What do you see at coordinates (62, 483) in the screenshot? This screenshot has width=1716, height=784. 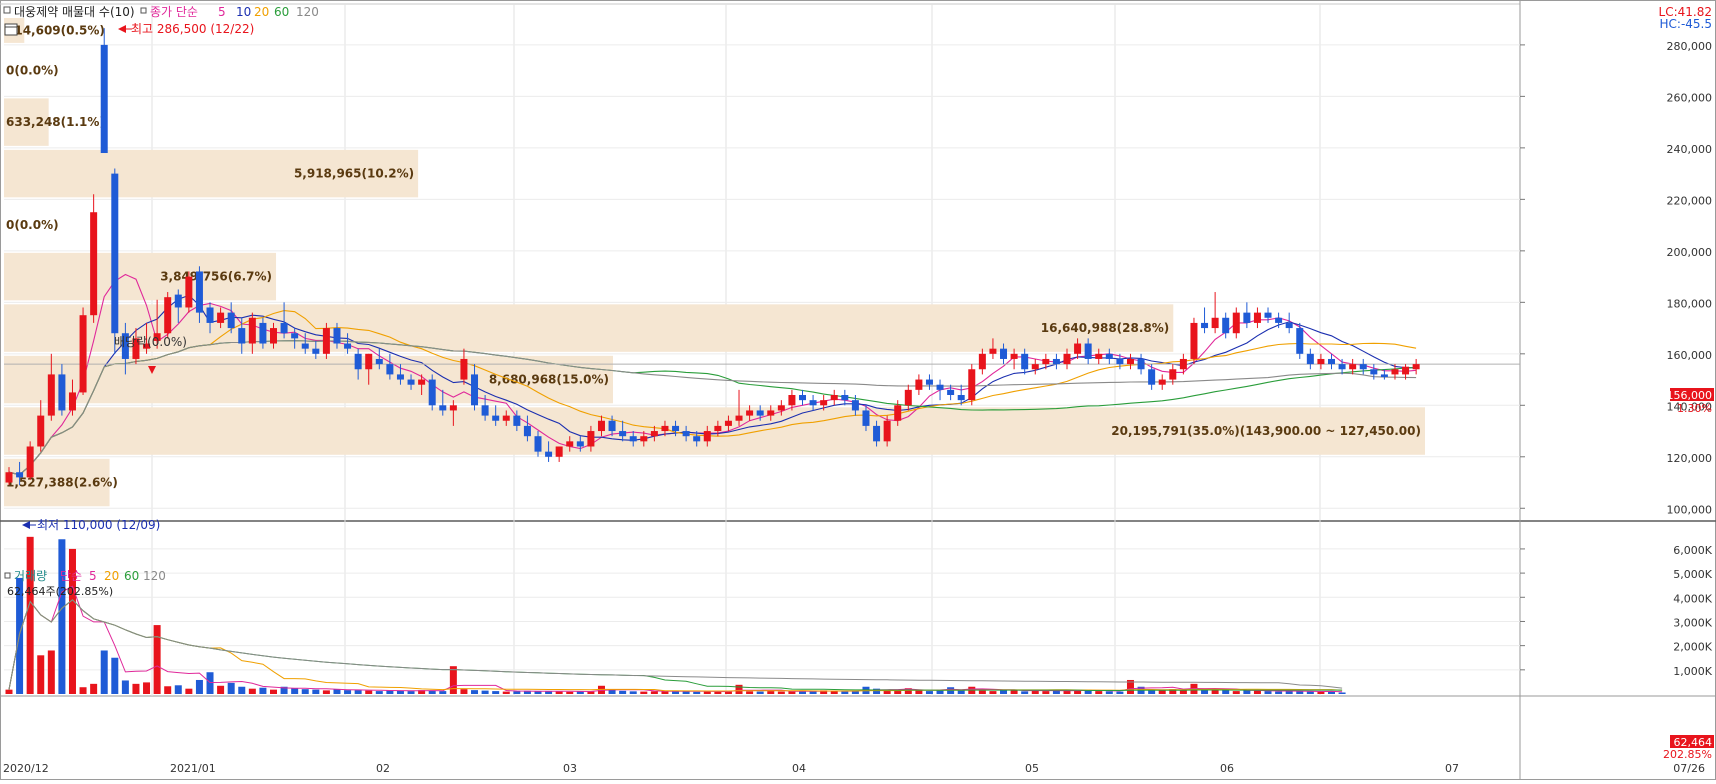 I see `volume-profile-label: 1,527,388(2.6%)` at bounding box center [62, 483].